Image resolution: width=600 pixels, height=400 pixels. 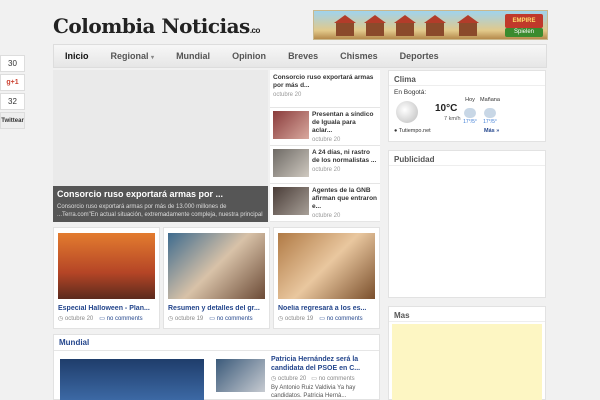 I want to click on nav-item-regional: Regional ▾, so click(x=133, y=56).